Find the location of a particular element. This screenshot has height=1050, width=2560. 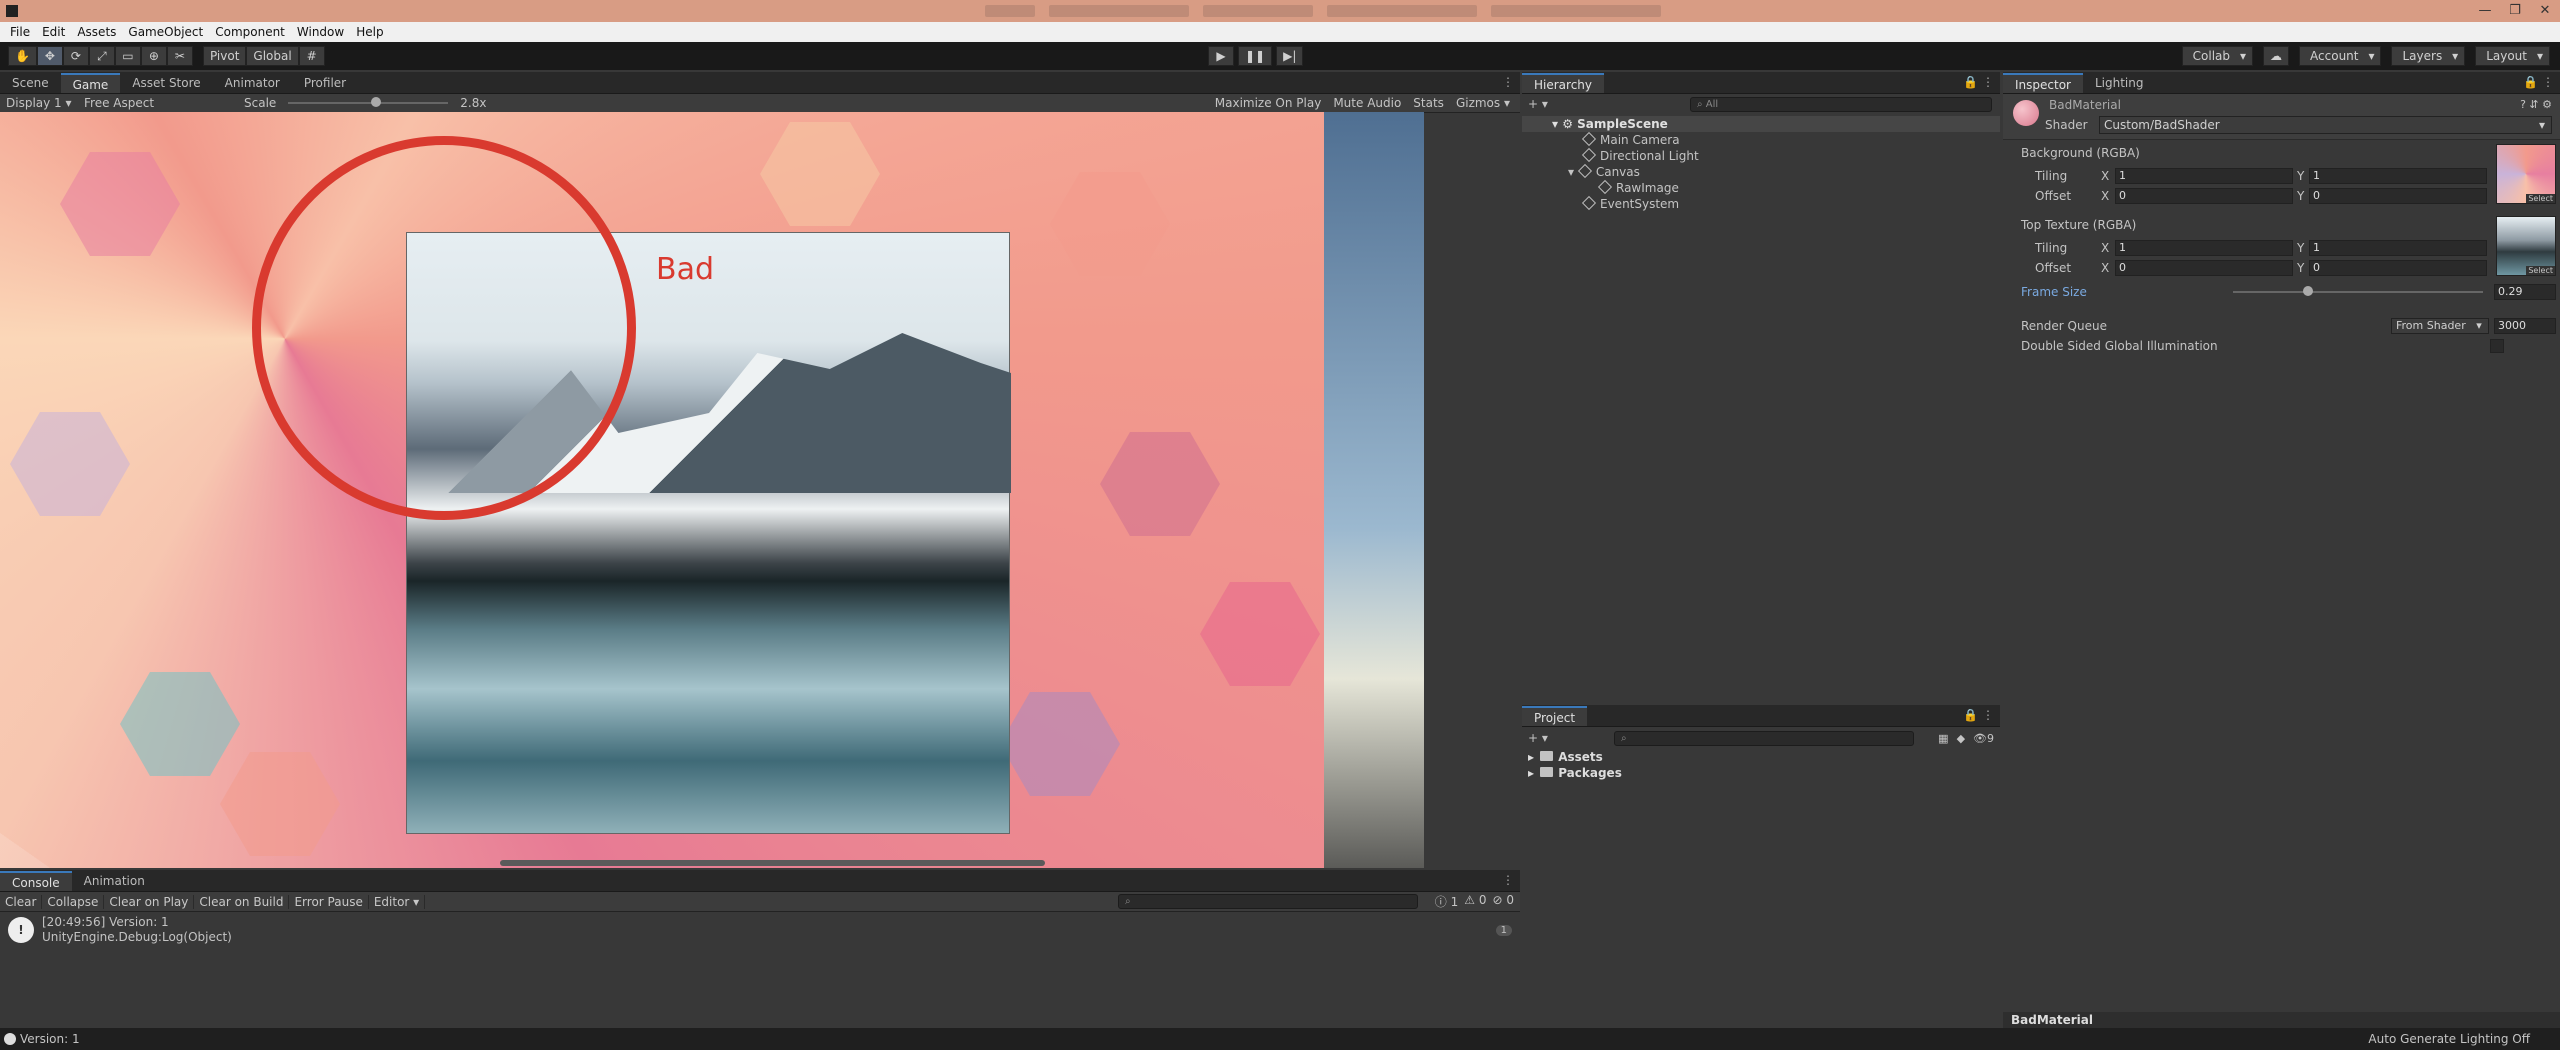

shader-dropdown: Custom/BadShader is located at coordinates (2325, 125).